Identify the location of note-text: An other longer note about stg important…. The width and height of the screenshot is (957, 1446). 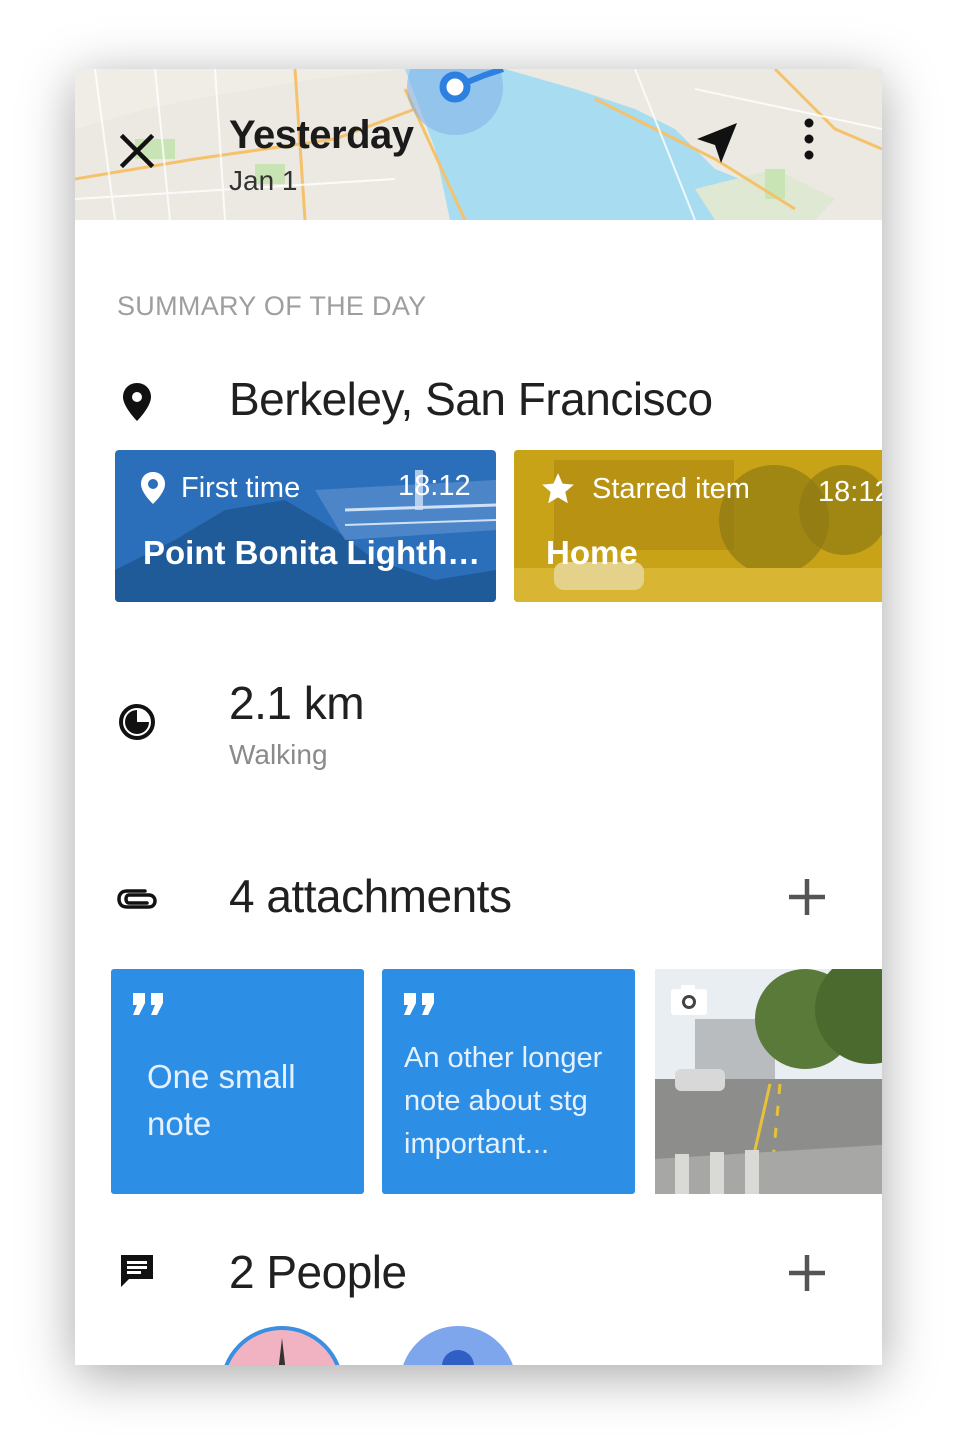
(503, 1101).